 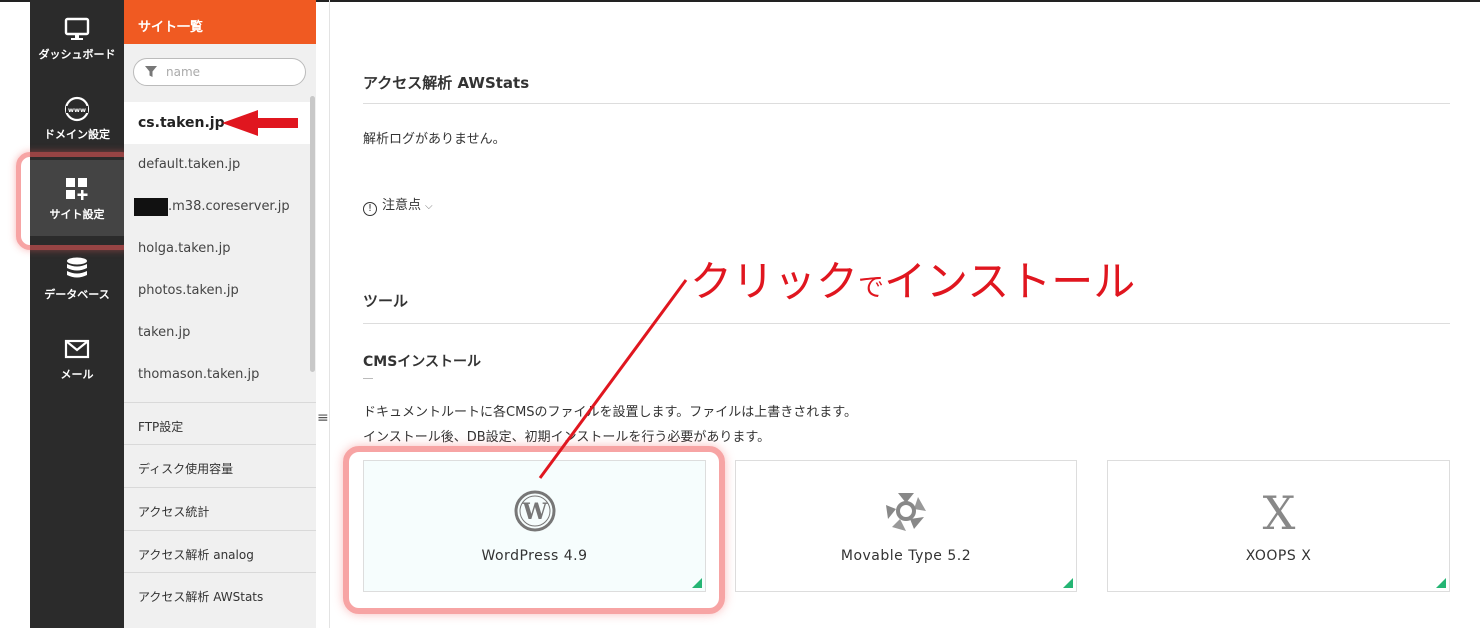 What do you see at coordinates (77, 134) in the screenshot?
I see `nav-domain-settings-label: ドメイン設定` at bounding box center [77, 134].